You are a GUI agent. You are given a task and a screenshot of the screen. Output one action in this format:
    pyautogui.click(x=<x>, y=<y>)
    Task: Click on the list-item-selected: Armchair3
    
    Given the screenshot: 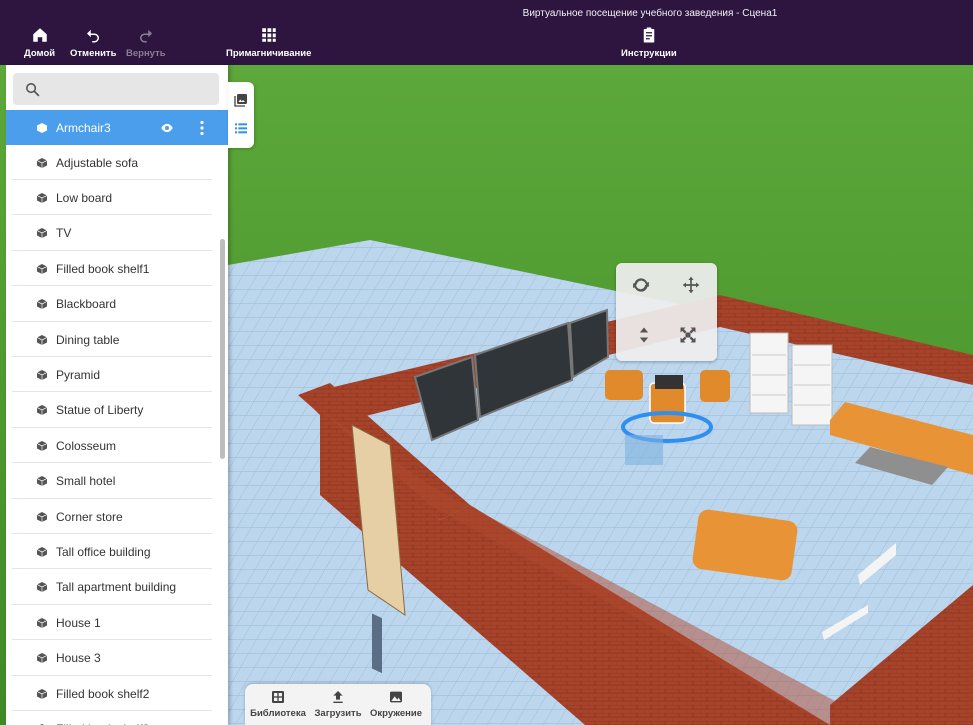 What is the action you would take?
    pyautogui.click(x=117, y=127)
    